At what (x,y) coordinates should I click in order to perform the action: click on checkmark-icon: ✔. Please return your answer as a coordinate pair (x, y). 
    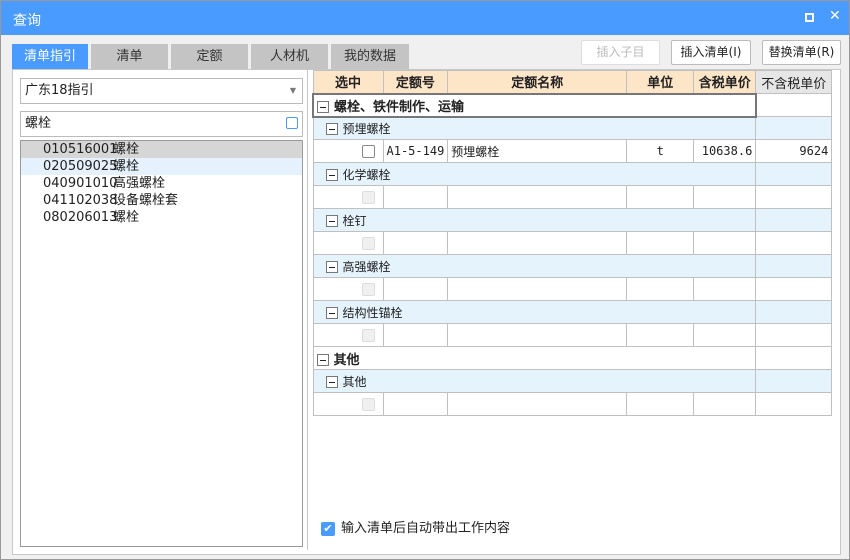
    Looking at the image, I should click on (328, 528).